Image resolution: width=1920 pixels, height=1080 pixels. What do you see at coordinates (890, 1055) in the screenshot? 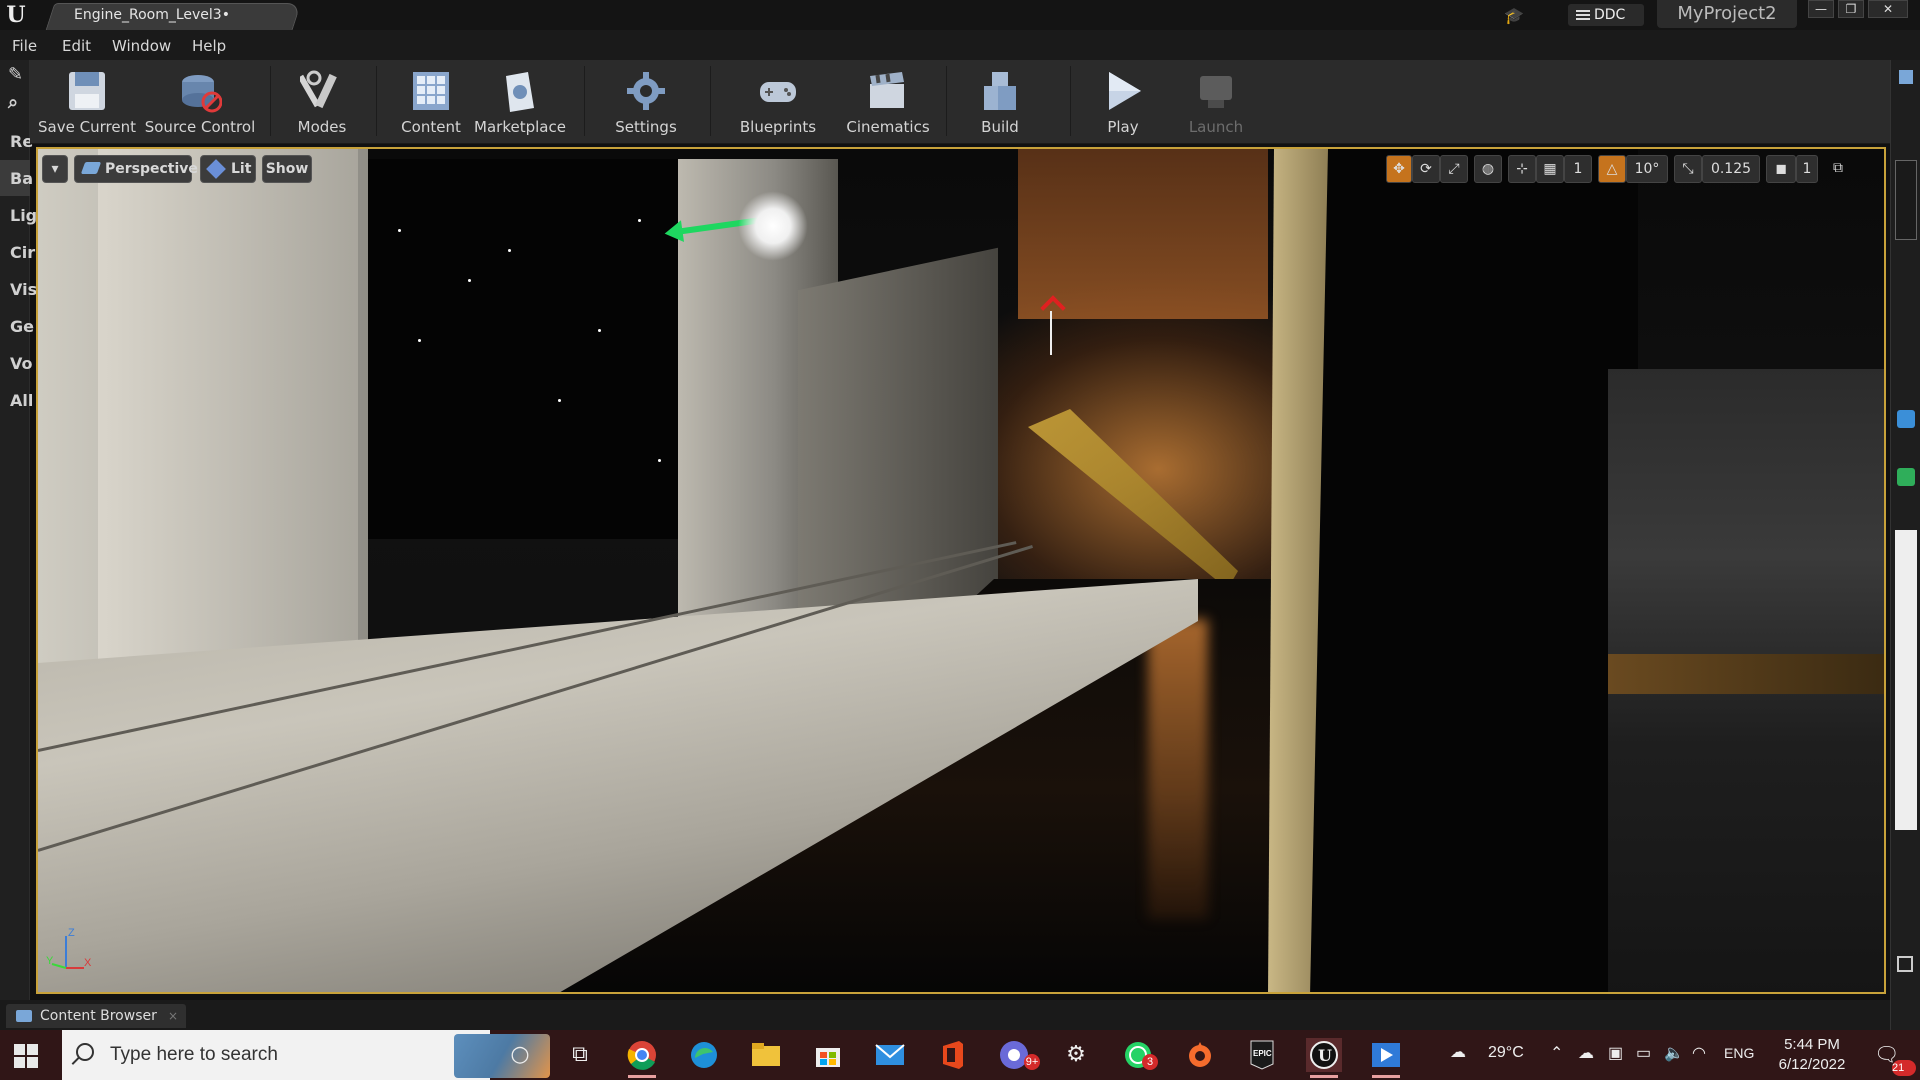
I see `mail-icon` at bounding box center [890, 1055].